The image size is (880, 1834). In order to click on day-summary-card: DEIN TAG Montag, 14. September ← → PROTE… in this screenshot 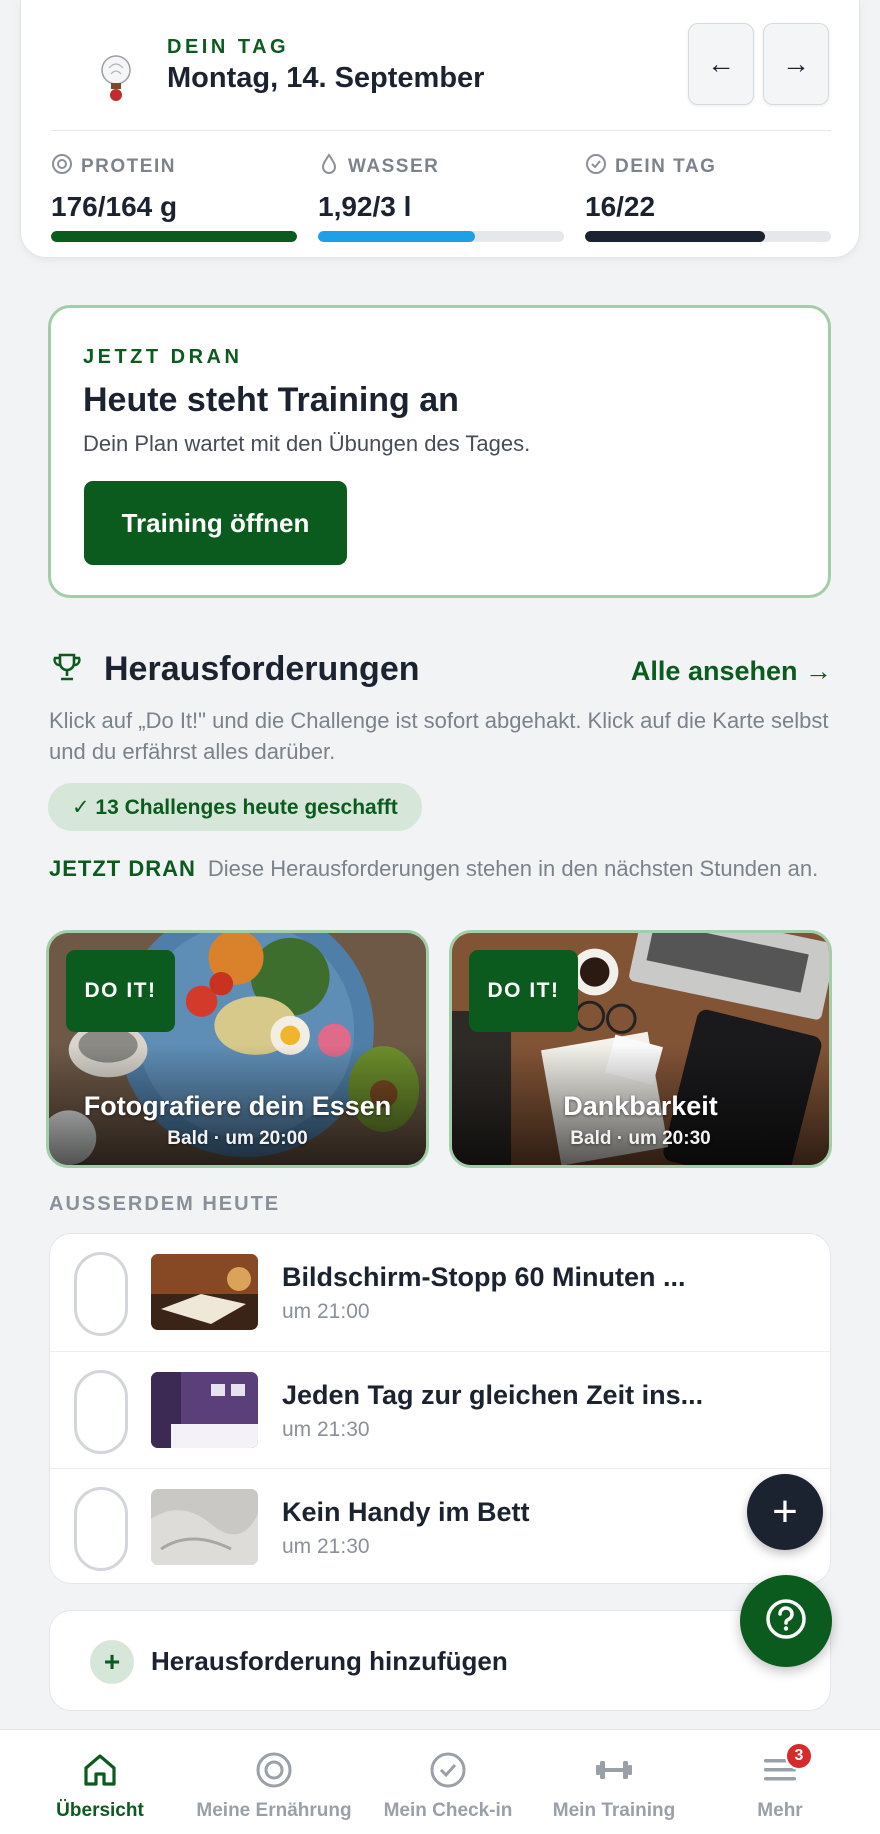, I will do `click(440, 129)`.